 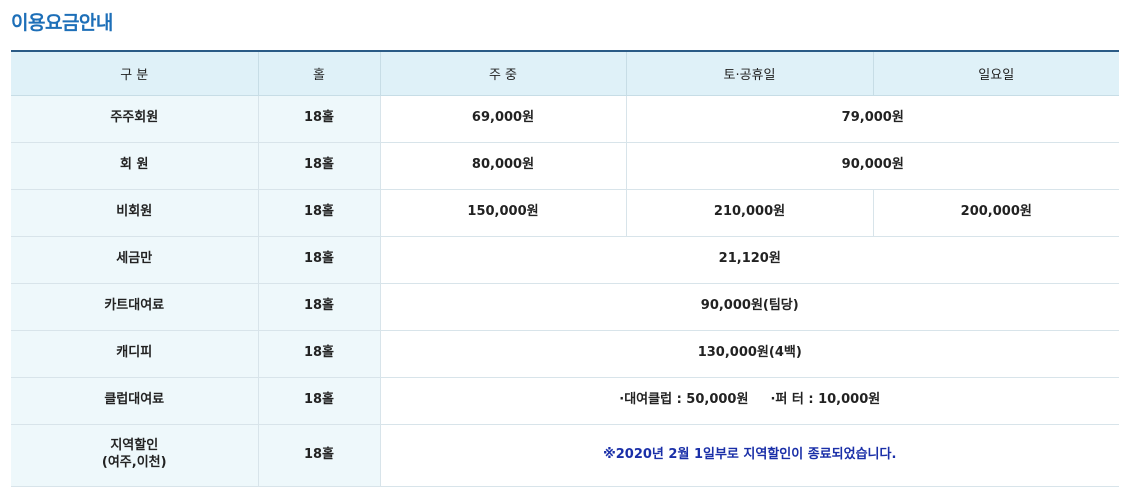 What do you see at coordinates (749, 455) in the screenshot?
I see `discount-ended-notice: ※2020년 2월 1일부로 지역할인이 종료되었습니다.` at bounding box center [749, 455].